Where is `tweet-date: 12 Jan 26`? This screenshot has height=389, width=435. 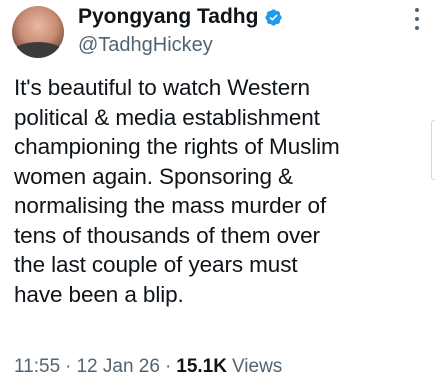 tweet-date: 12 Jan 26 is located at coordinates (117, 367).